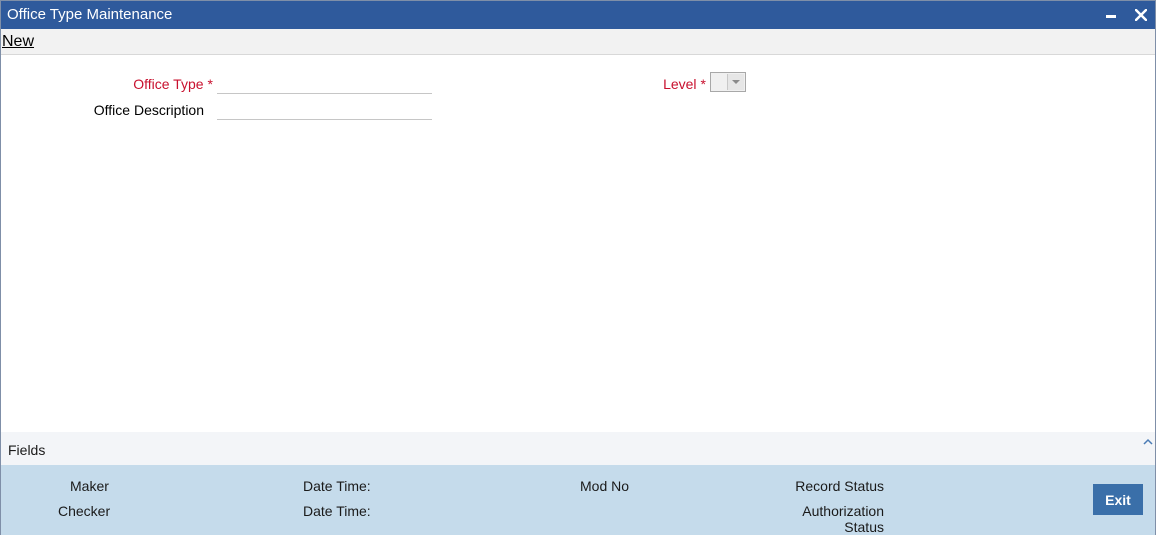 The width and height of the screenshot is (1156, 541). What do you see at coordinates (337, 511) in the screenshot?
I see `checker-datetime-label: Date Time:` at bounding box center [337, 511].